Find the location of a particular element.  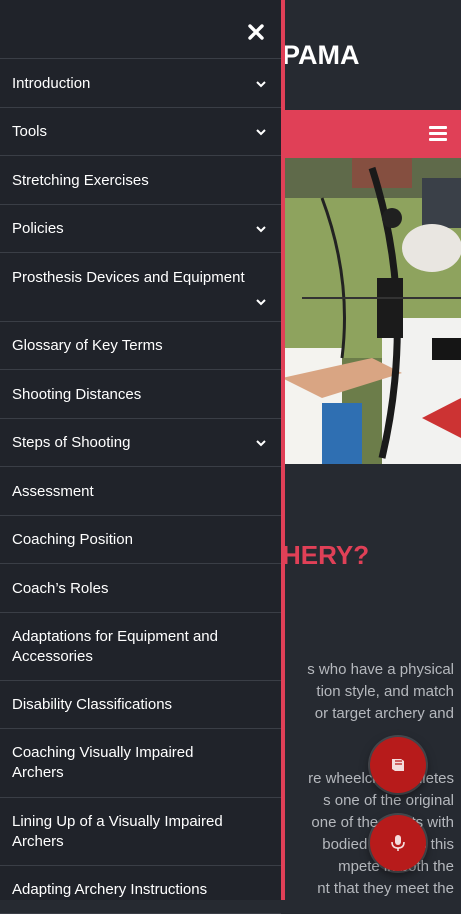

menu-item-tools: Tools is located at coordinates (140, 132).